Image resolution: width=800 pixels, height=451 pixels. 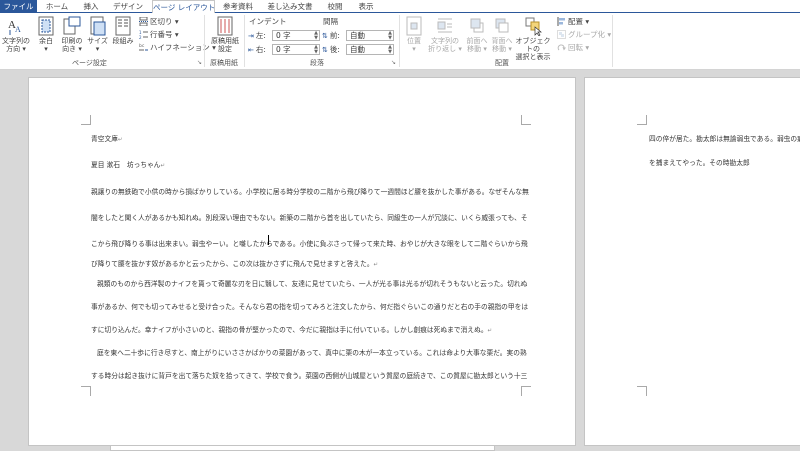 I want to click on page-setup-launcher-icon: ↘, so click(x=199, y=62).